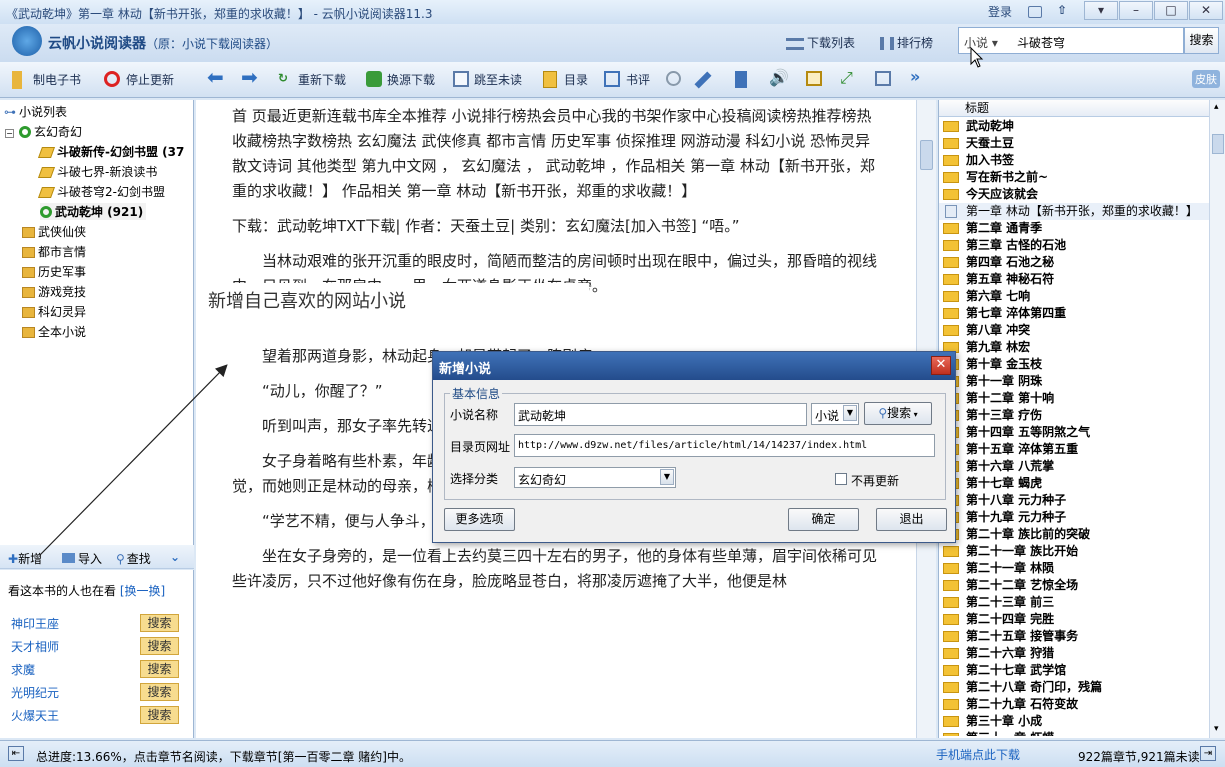  I want to click on speaker-icon: 🔊, so click(779, 77).